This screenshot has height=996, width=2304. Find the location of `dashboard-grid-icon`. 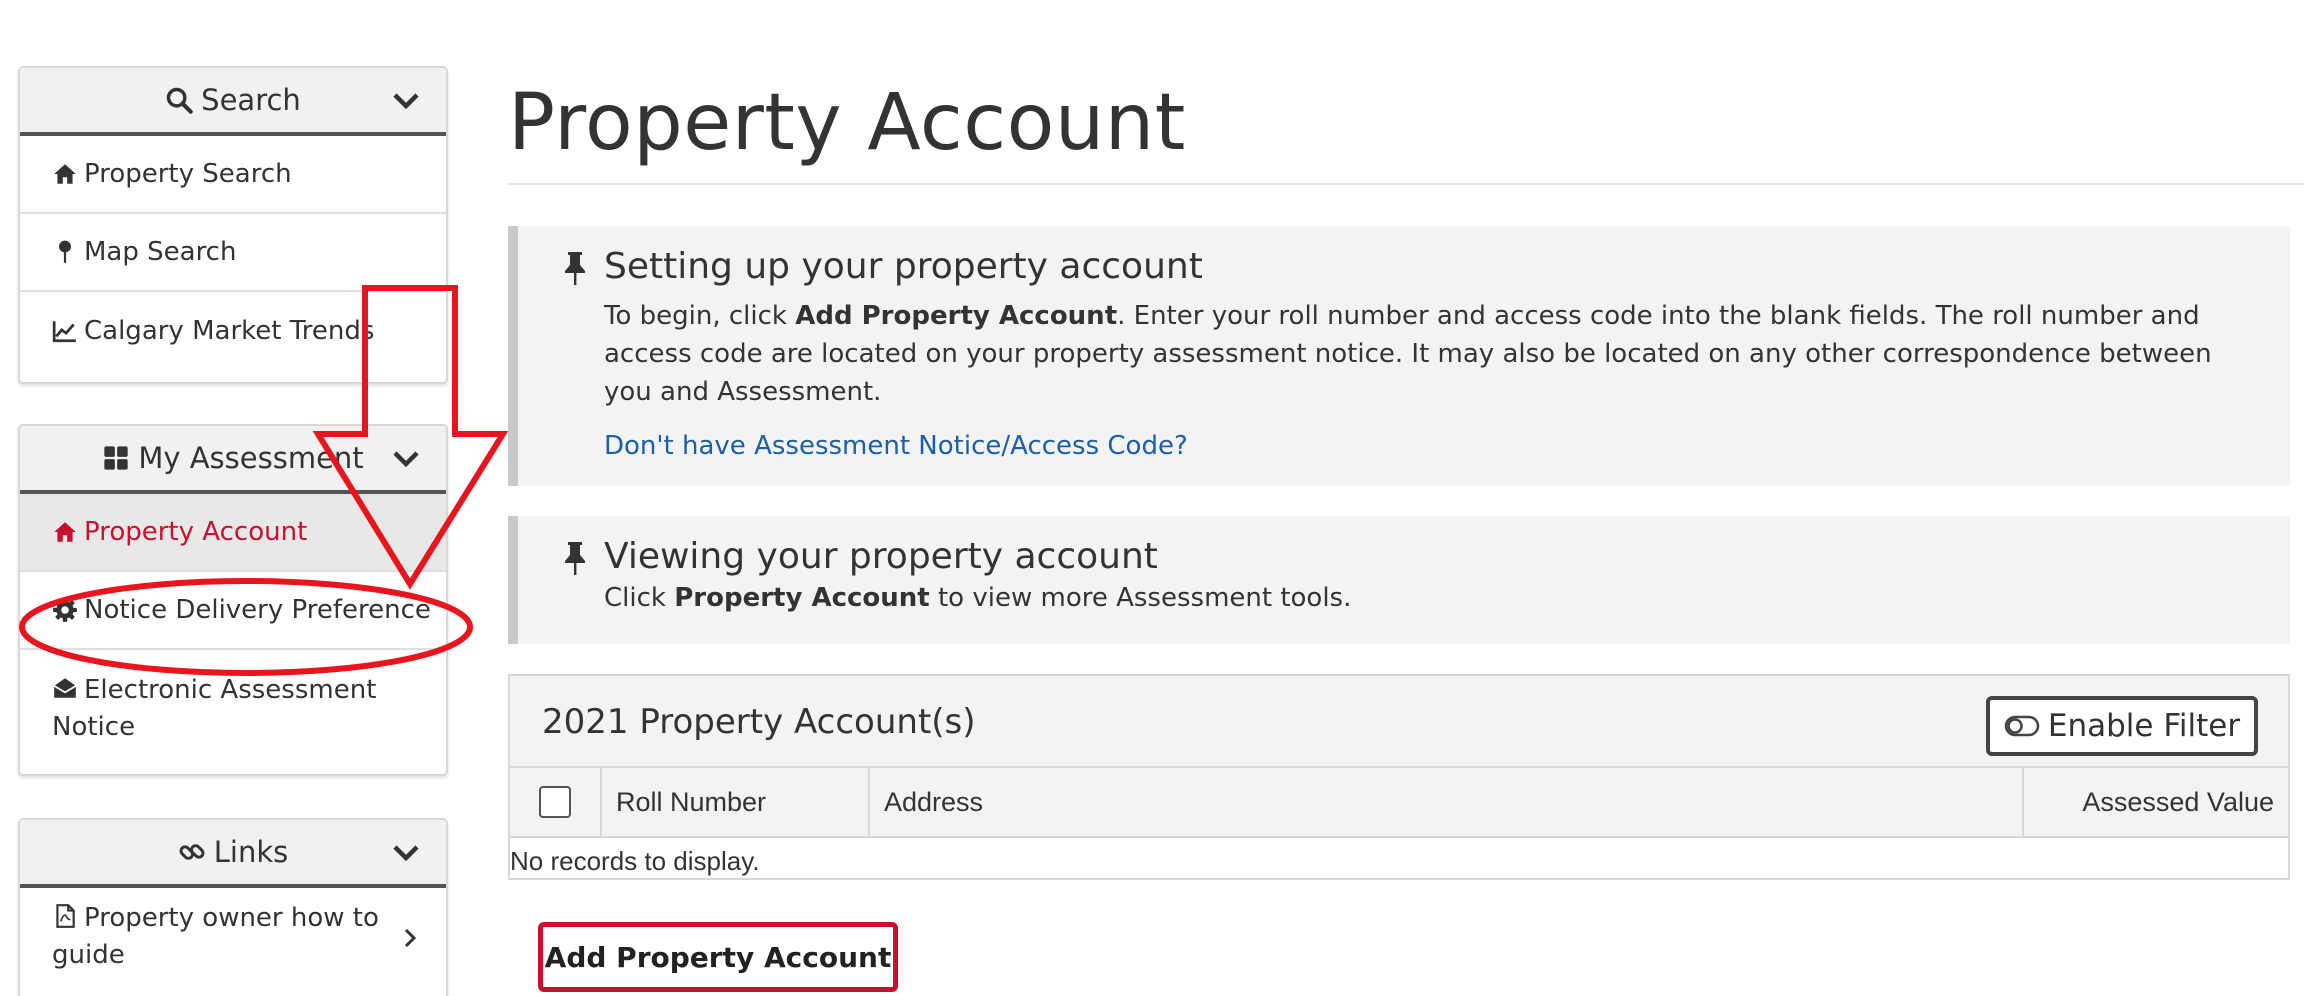

dashboard-grid-icon is located at coordinates (116, 458).